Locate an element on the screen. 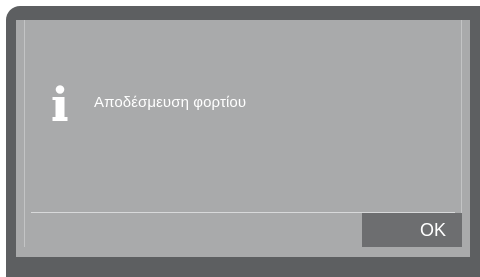 The image size is (480, 277). ok-button: OK is located at coordinates (412, 230).